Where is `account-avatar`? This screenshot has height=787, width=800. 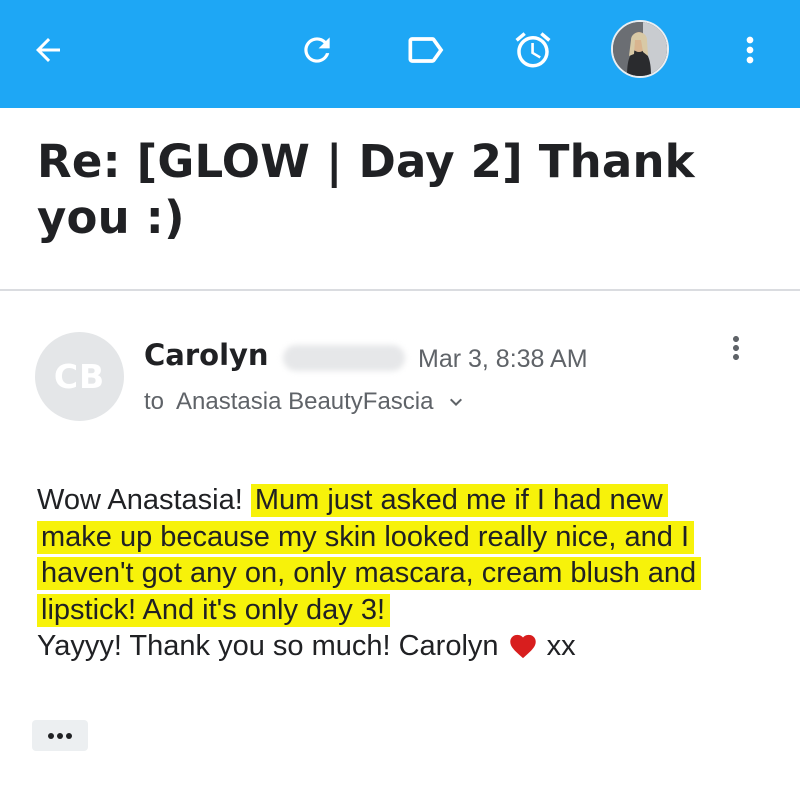
account-avatar is located at coordinates (640, 49).